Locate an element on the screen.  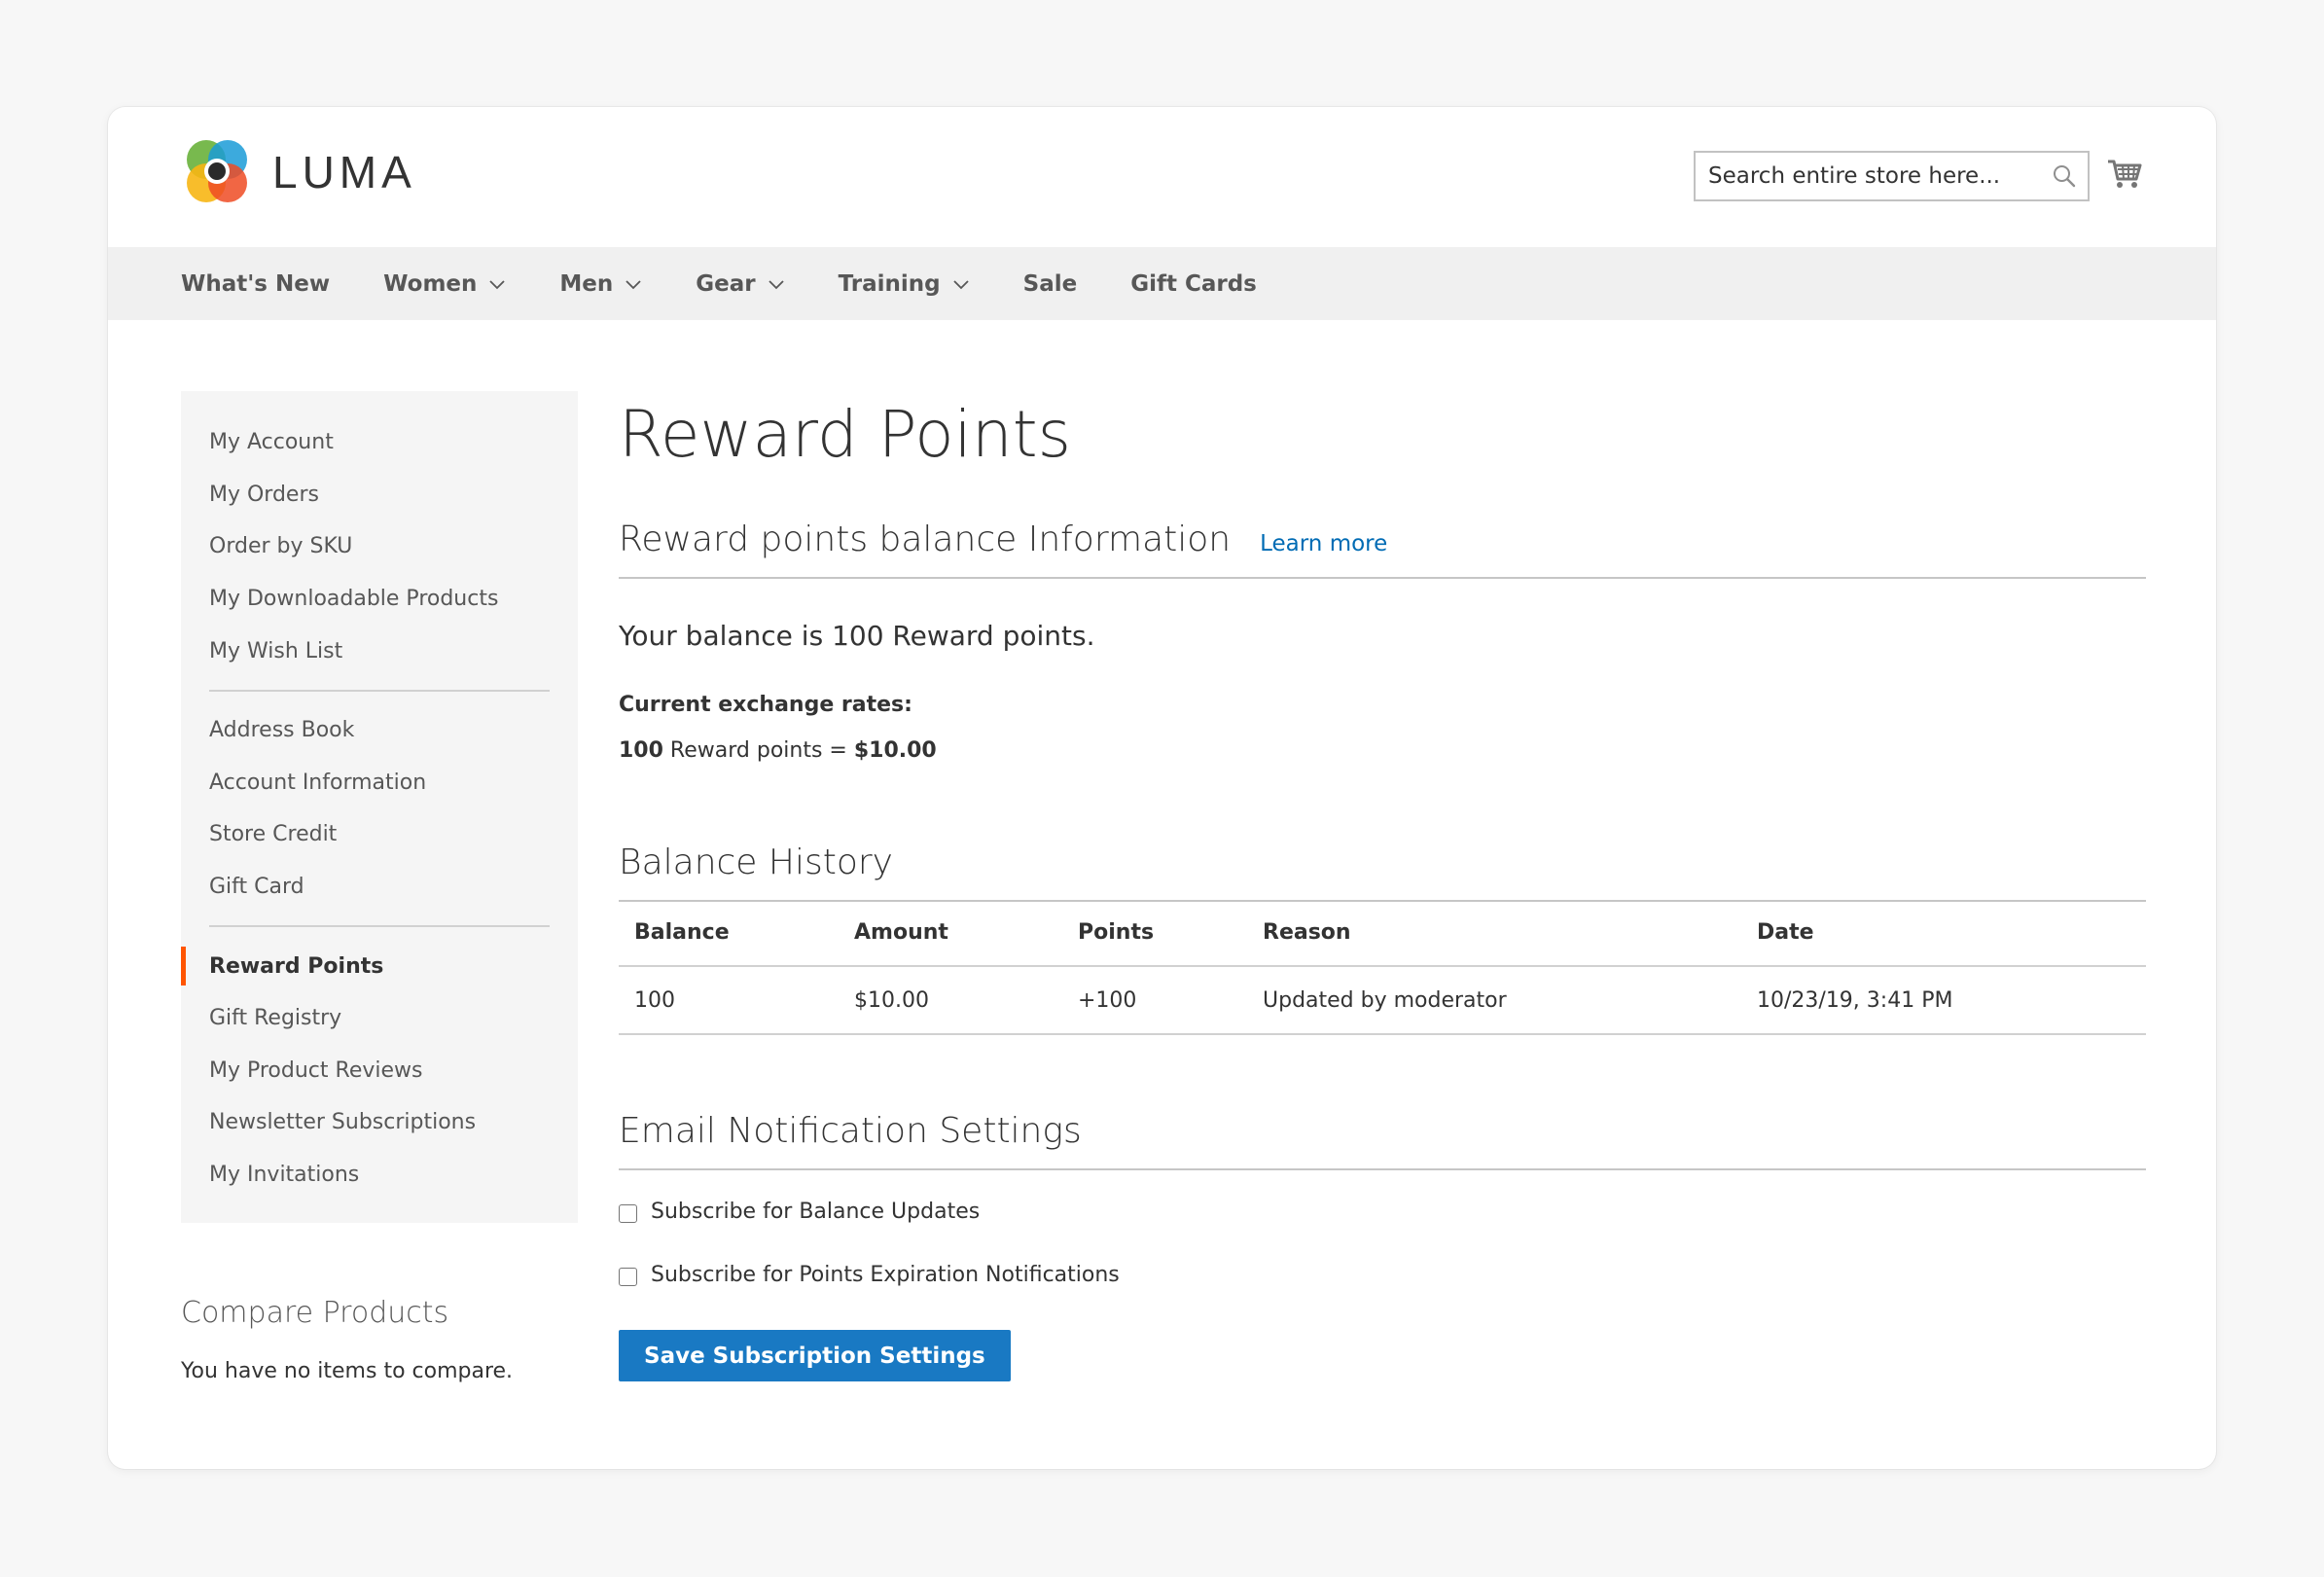
sidebar-item-order-by-sku: Order by SKU is located at coordinates (379, 546).